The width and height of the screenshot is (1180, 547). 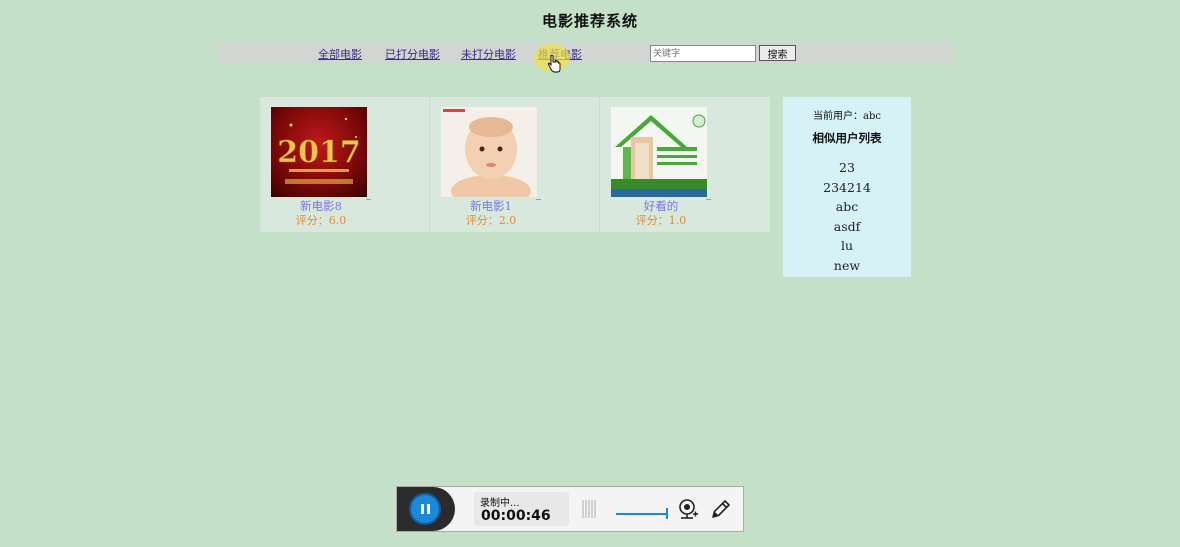 What do you see at coordinates (425, 509) in the screenshot?
I see `pause-button` at bounding box center [425, 509].